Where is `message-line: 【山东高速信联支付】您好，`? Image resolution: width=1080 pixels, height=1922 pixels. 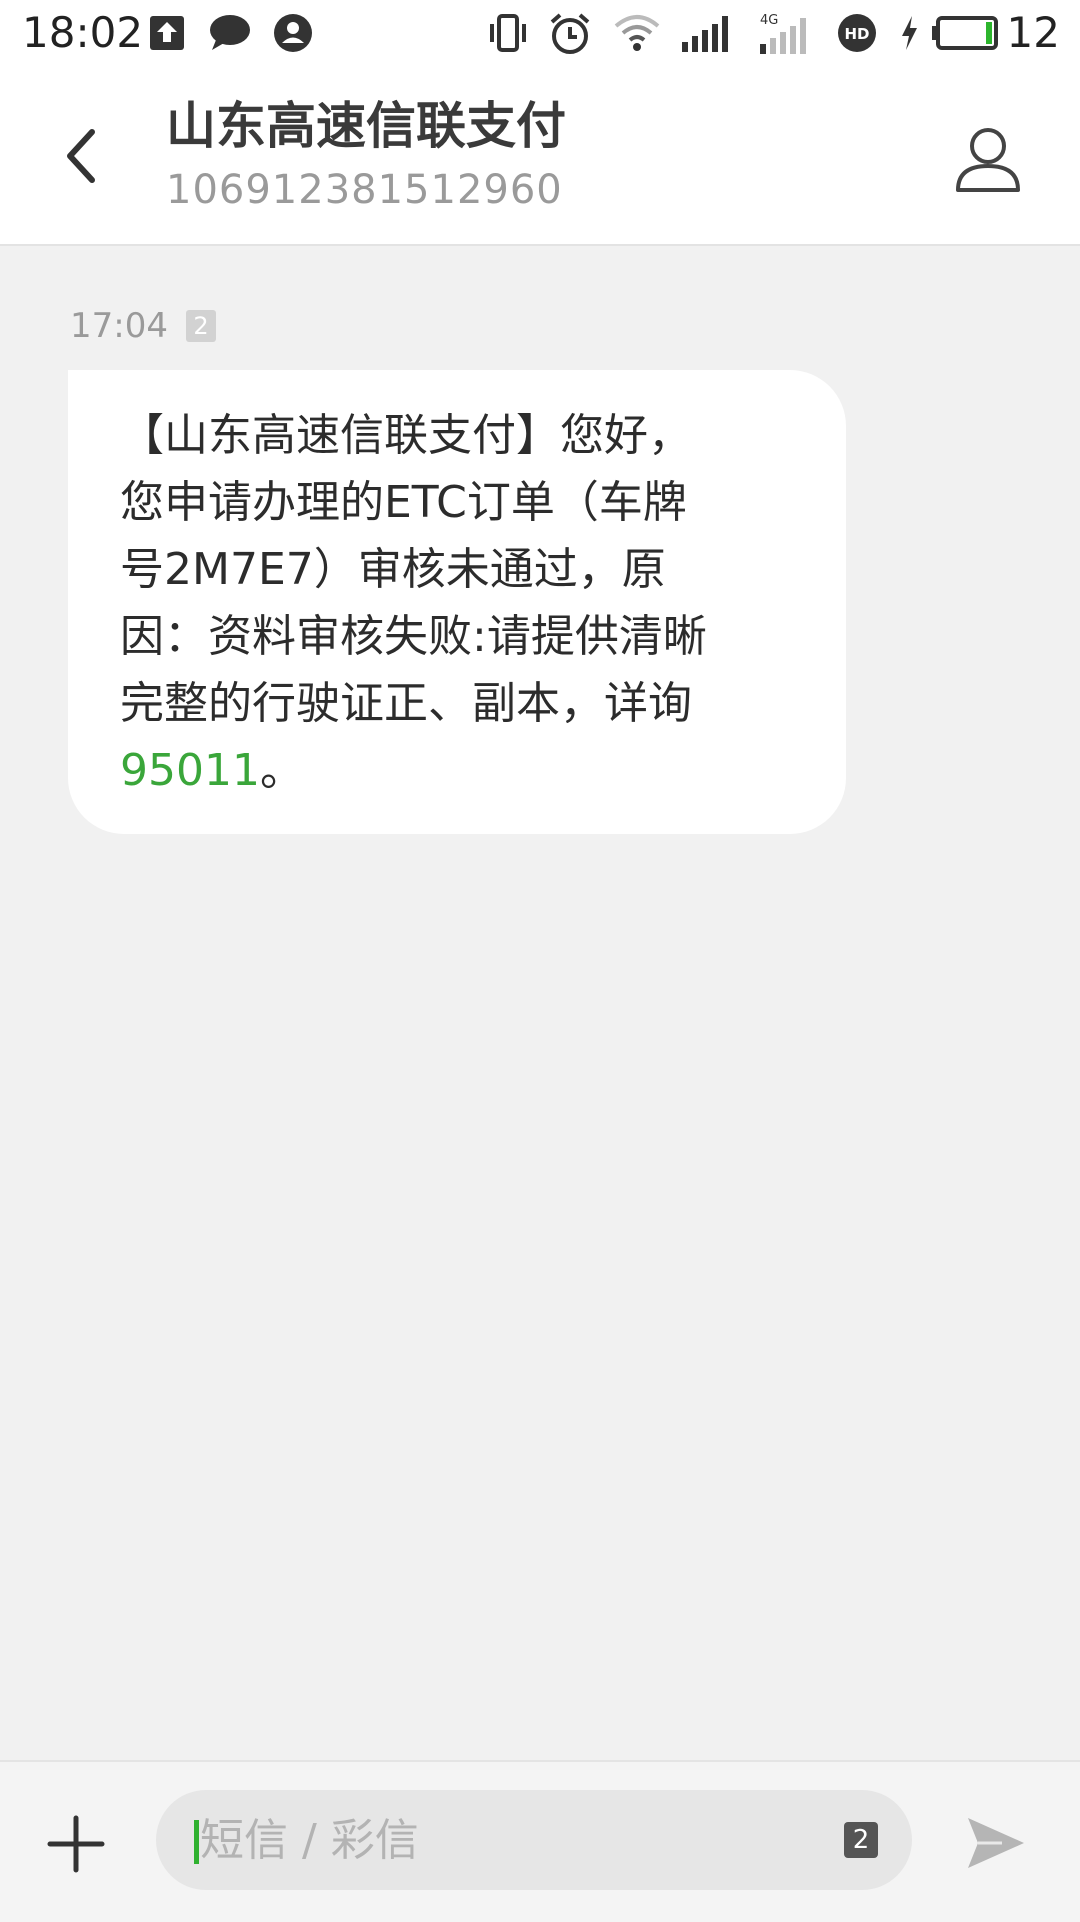 message-line: 【山东高速信联支付】您好， is located at coordinates (406, 435).